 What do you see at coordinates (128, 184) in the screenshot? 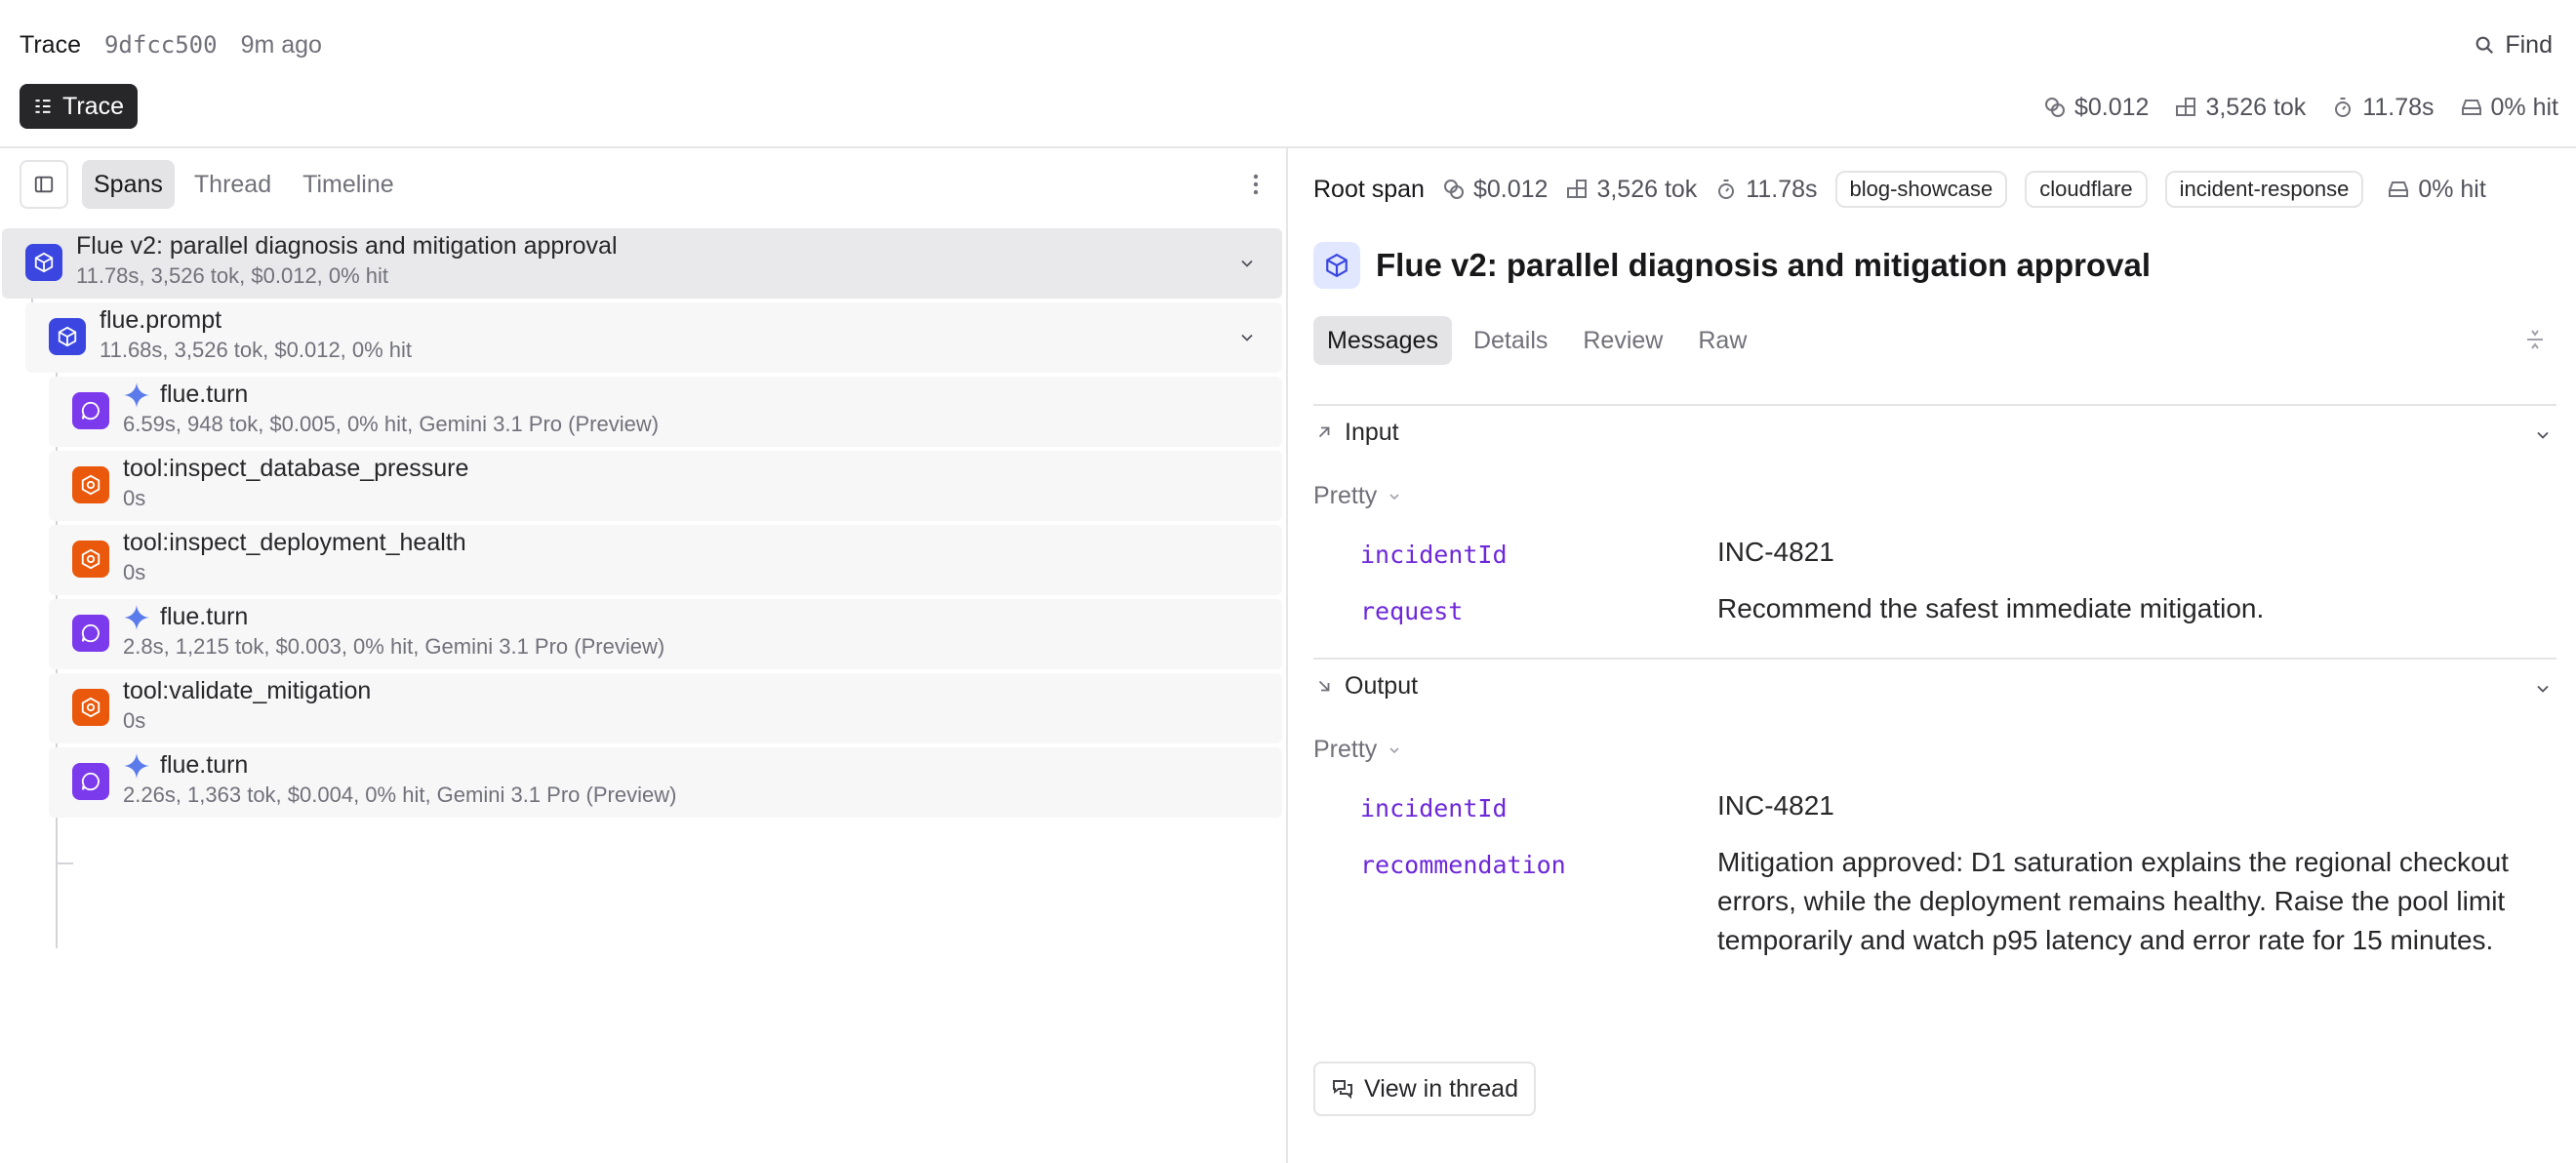
I see `tab-spans: Spans` at bounding box center [128, 184].